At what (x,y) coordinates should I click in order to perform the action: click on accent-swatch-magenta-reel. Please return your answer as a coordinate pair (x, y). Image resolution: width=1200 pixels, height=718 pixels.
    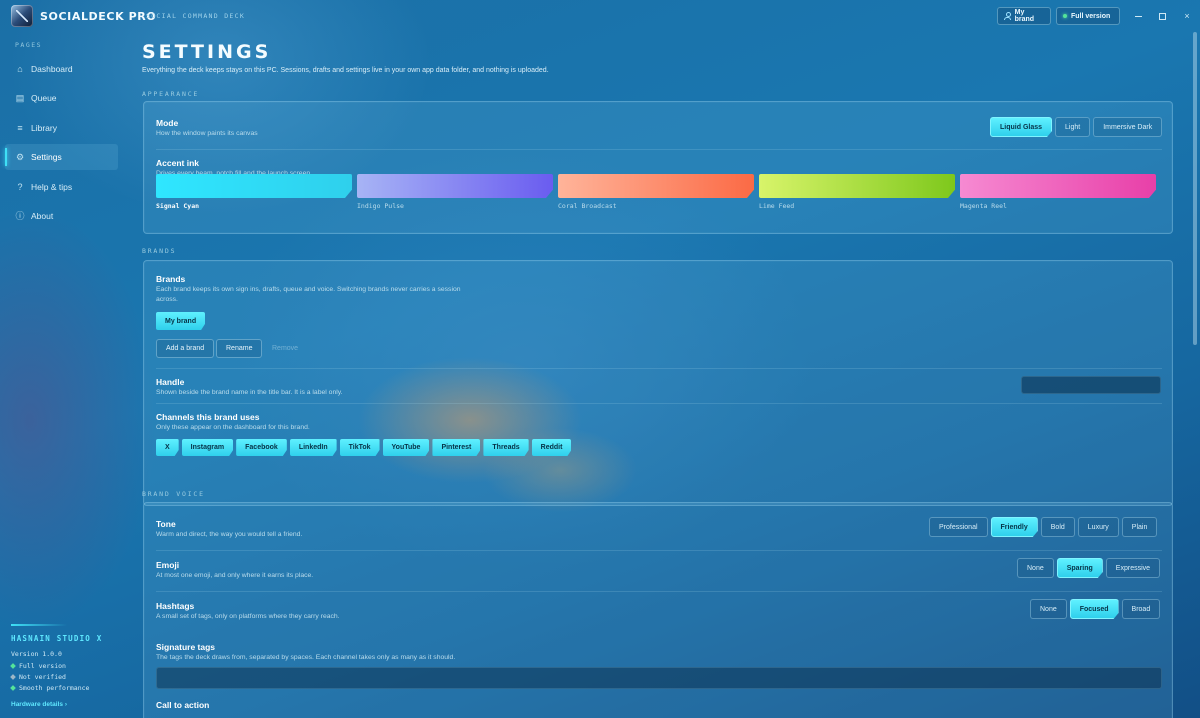
    Looking at the image, I should click on (1058, 186).